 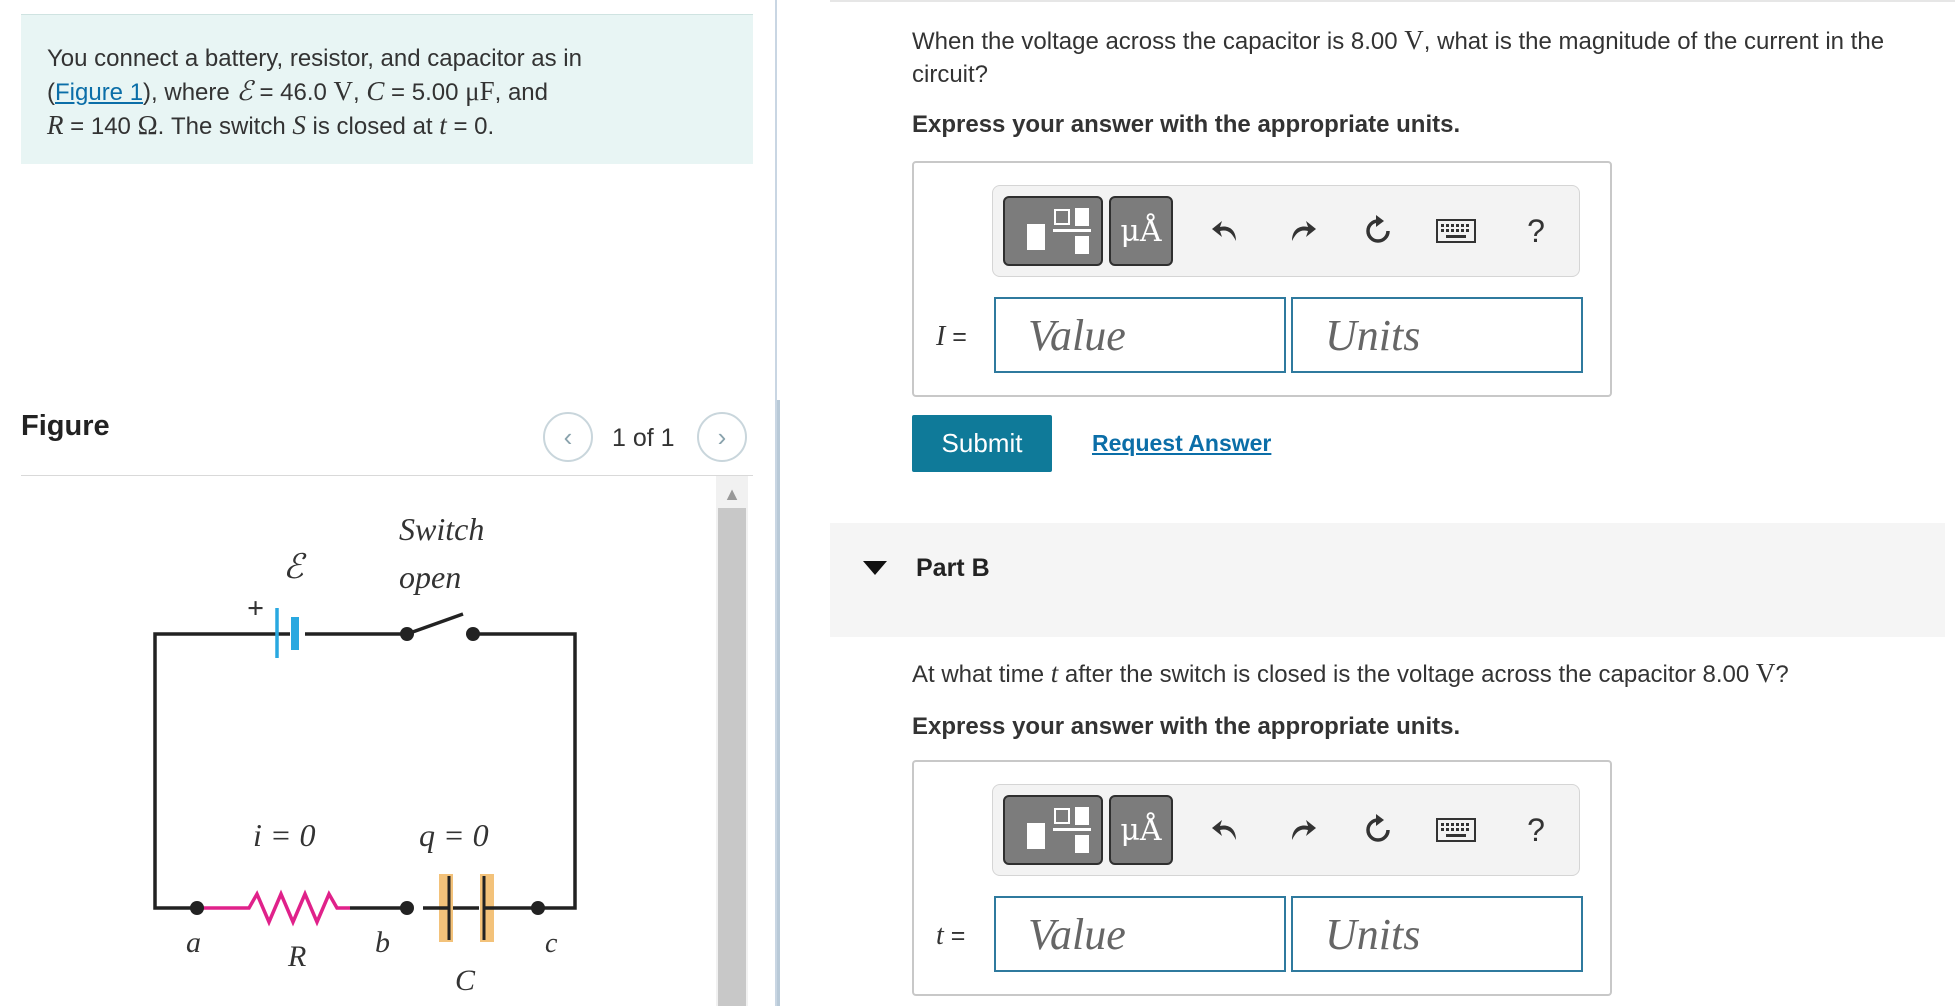 What do you see at coordinates (65, 426) in the screenshot?
I see `figure-title: Figure` at bounding box center [65, 426].